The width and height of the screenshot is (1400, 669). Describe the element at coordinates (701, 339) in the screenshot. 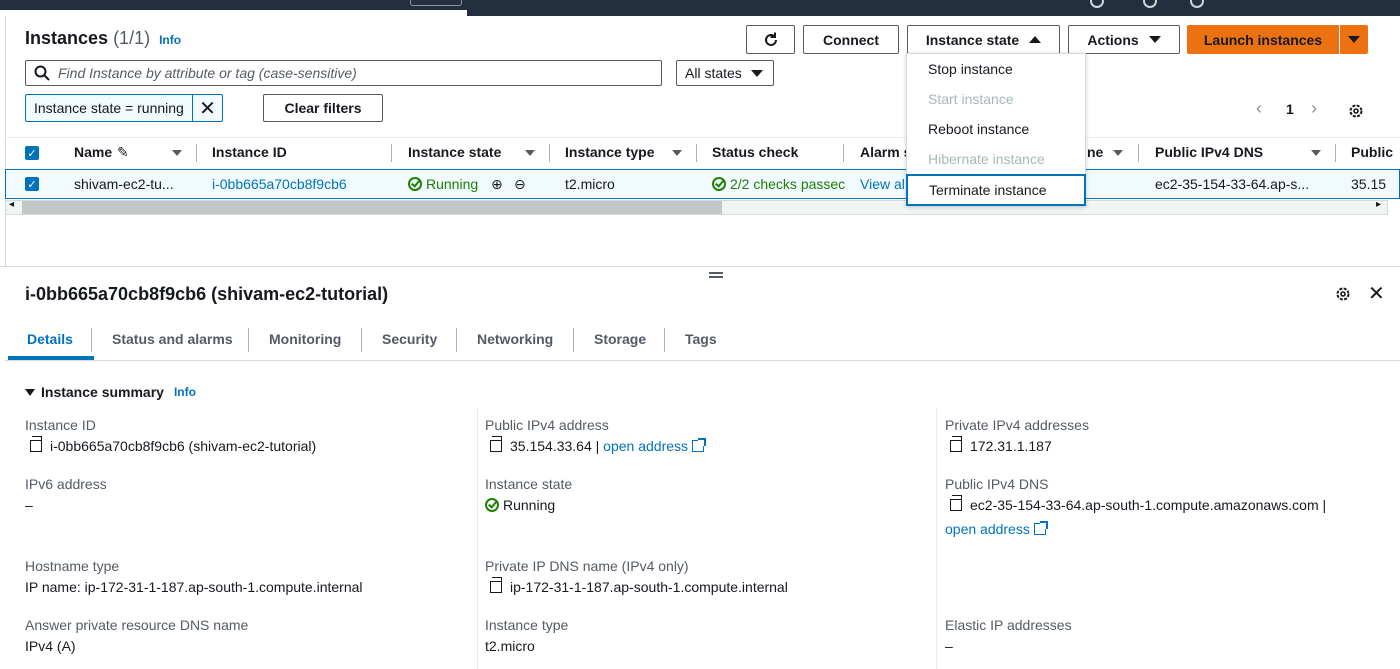

I see `tab-tags: Tags` at that location.